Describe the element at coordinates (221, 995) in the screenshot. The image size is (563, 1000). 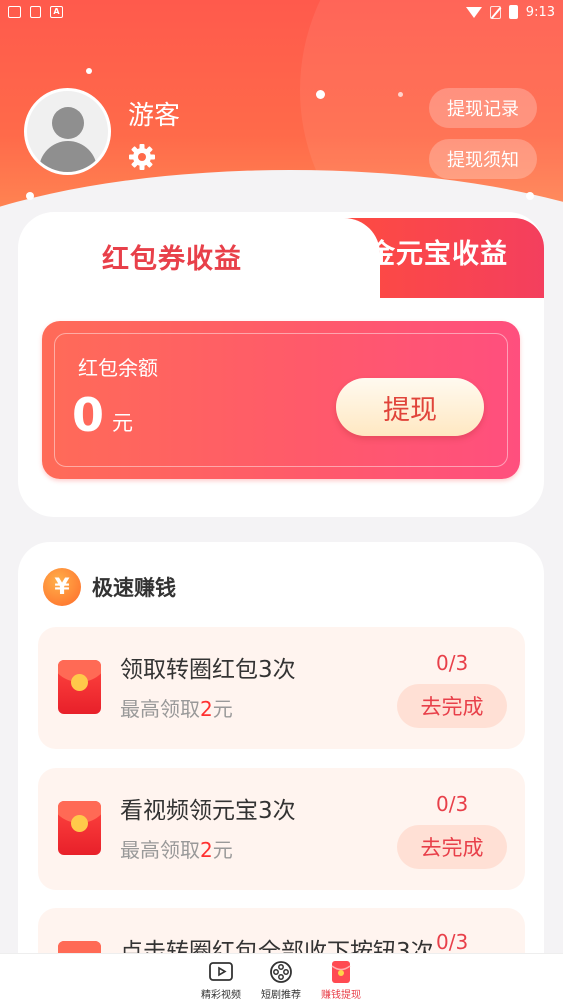
I see `nav-label: 精彩视频` at that location.